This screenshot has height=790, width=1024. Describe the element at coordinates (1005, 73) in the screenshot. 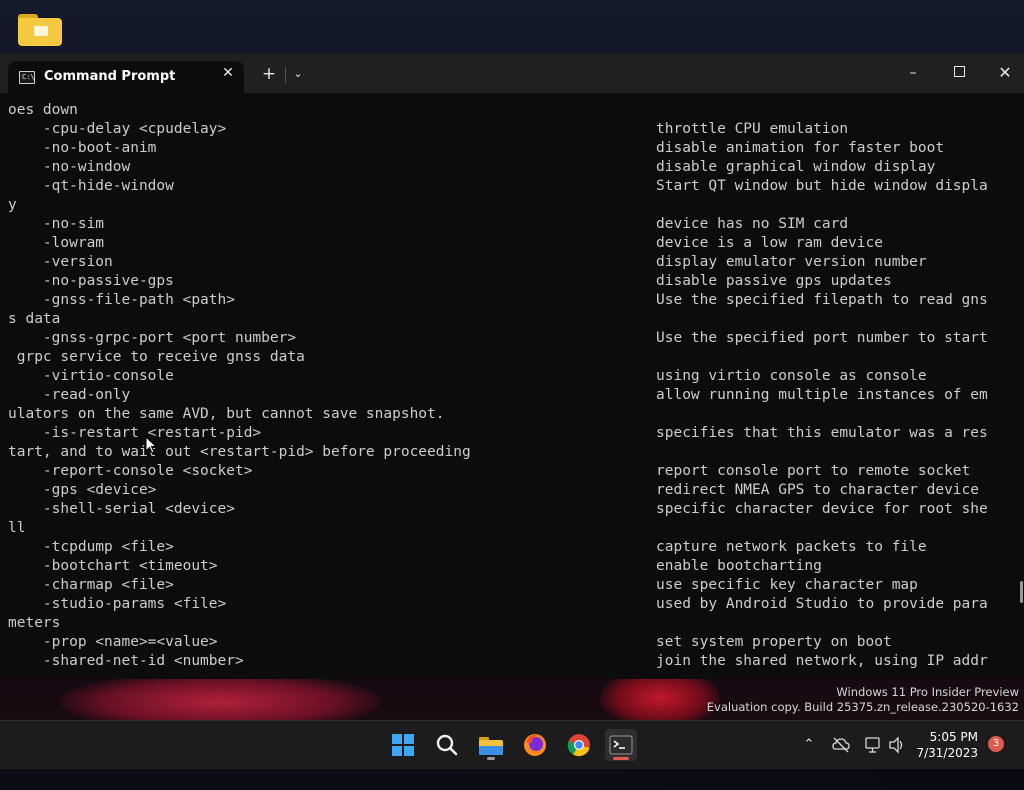

I see `close-button: ✕` at that location.